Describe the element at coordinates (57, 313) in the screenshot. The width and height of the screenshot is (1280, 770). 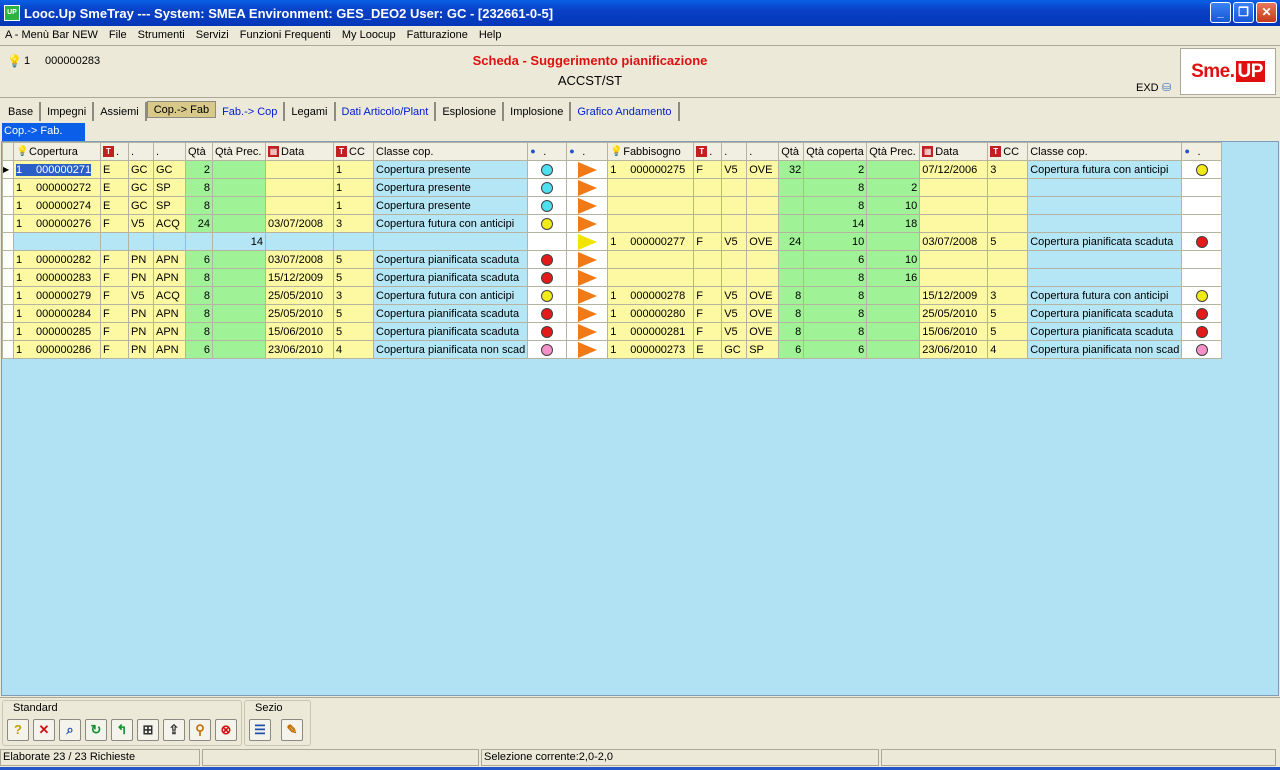
I see `cell-copertura: 1 000000284` at that location.